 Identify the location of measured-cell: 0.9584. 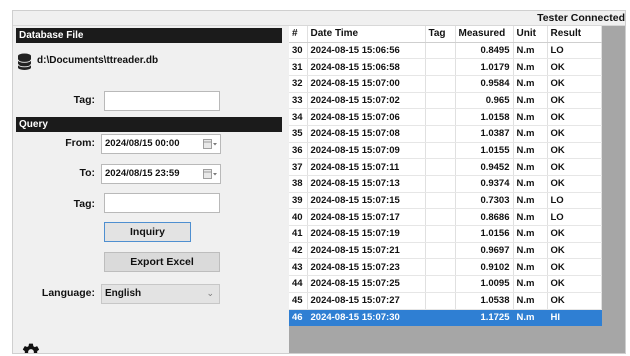
(484, 84).